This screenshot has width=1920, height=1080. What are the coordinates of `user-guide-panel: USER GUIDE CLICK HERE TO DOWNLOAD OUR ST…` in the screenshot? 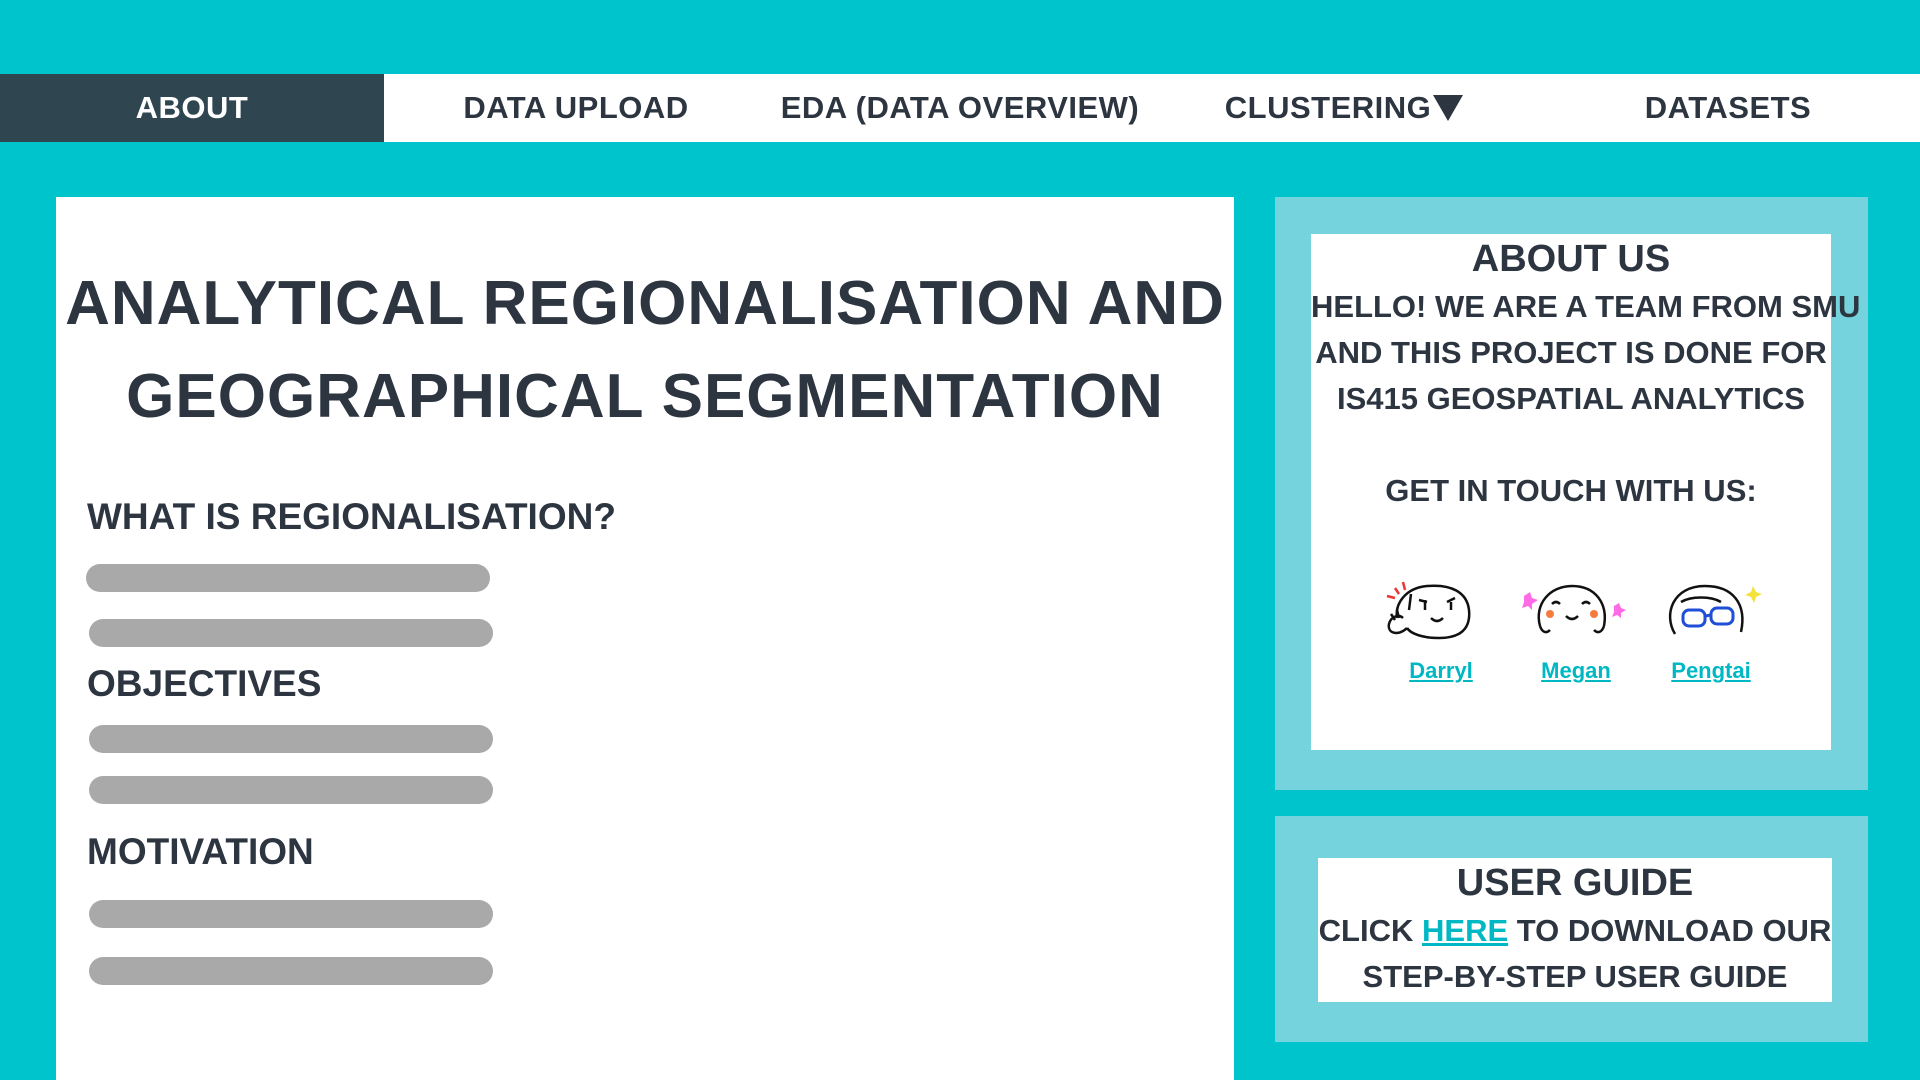 It's located at (1571, 929).